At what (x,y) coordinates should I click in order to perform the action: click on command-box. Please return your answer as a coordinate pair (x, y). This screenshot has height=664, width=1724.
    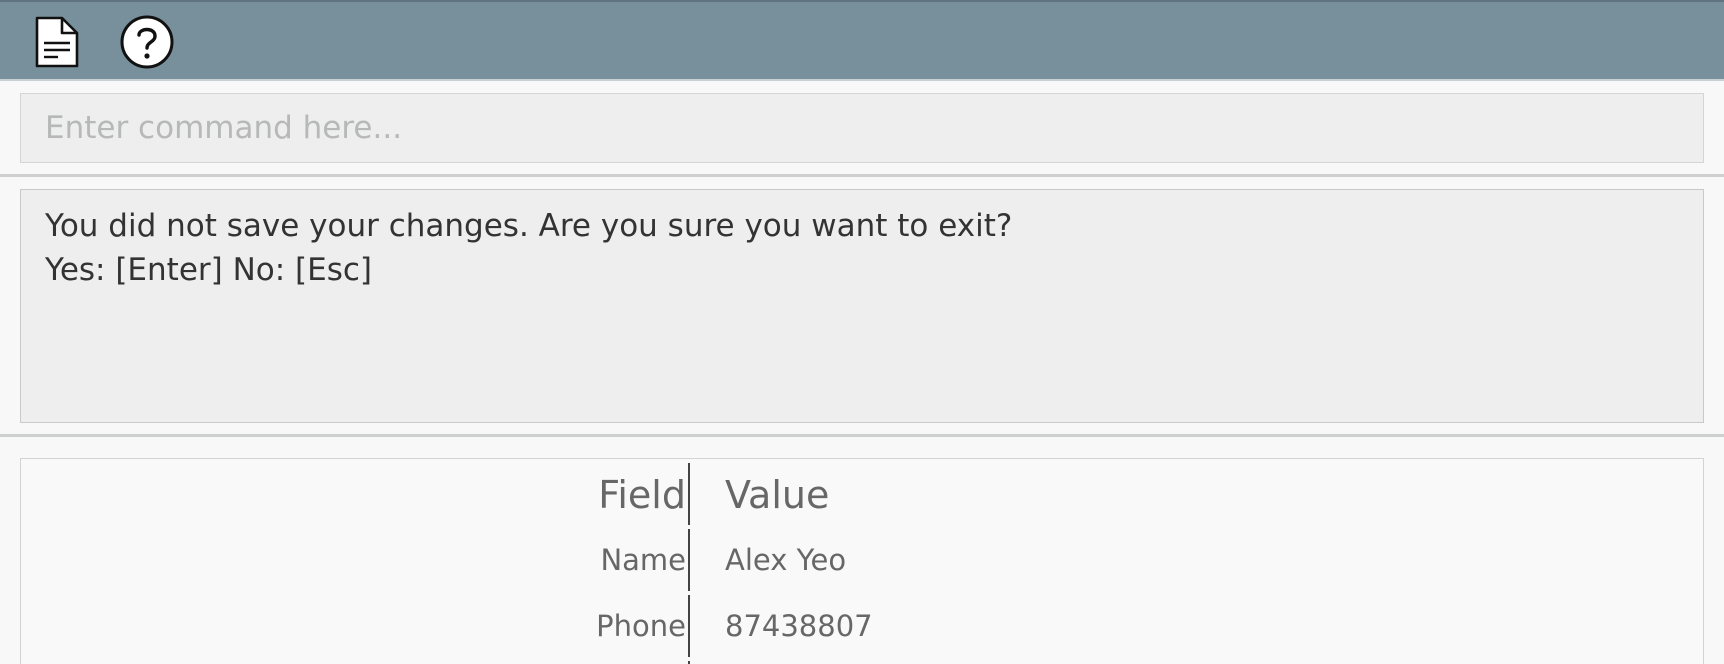
    Looking at the image, I should click on (862, 128).